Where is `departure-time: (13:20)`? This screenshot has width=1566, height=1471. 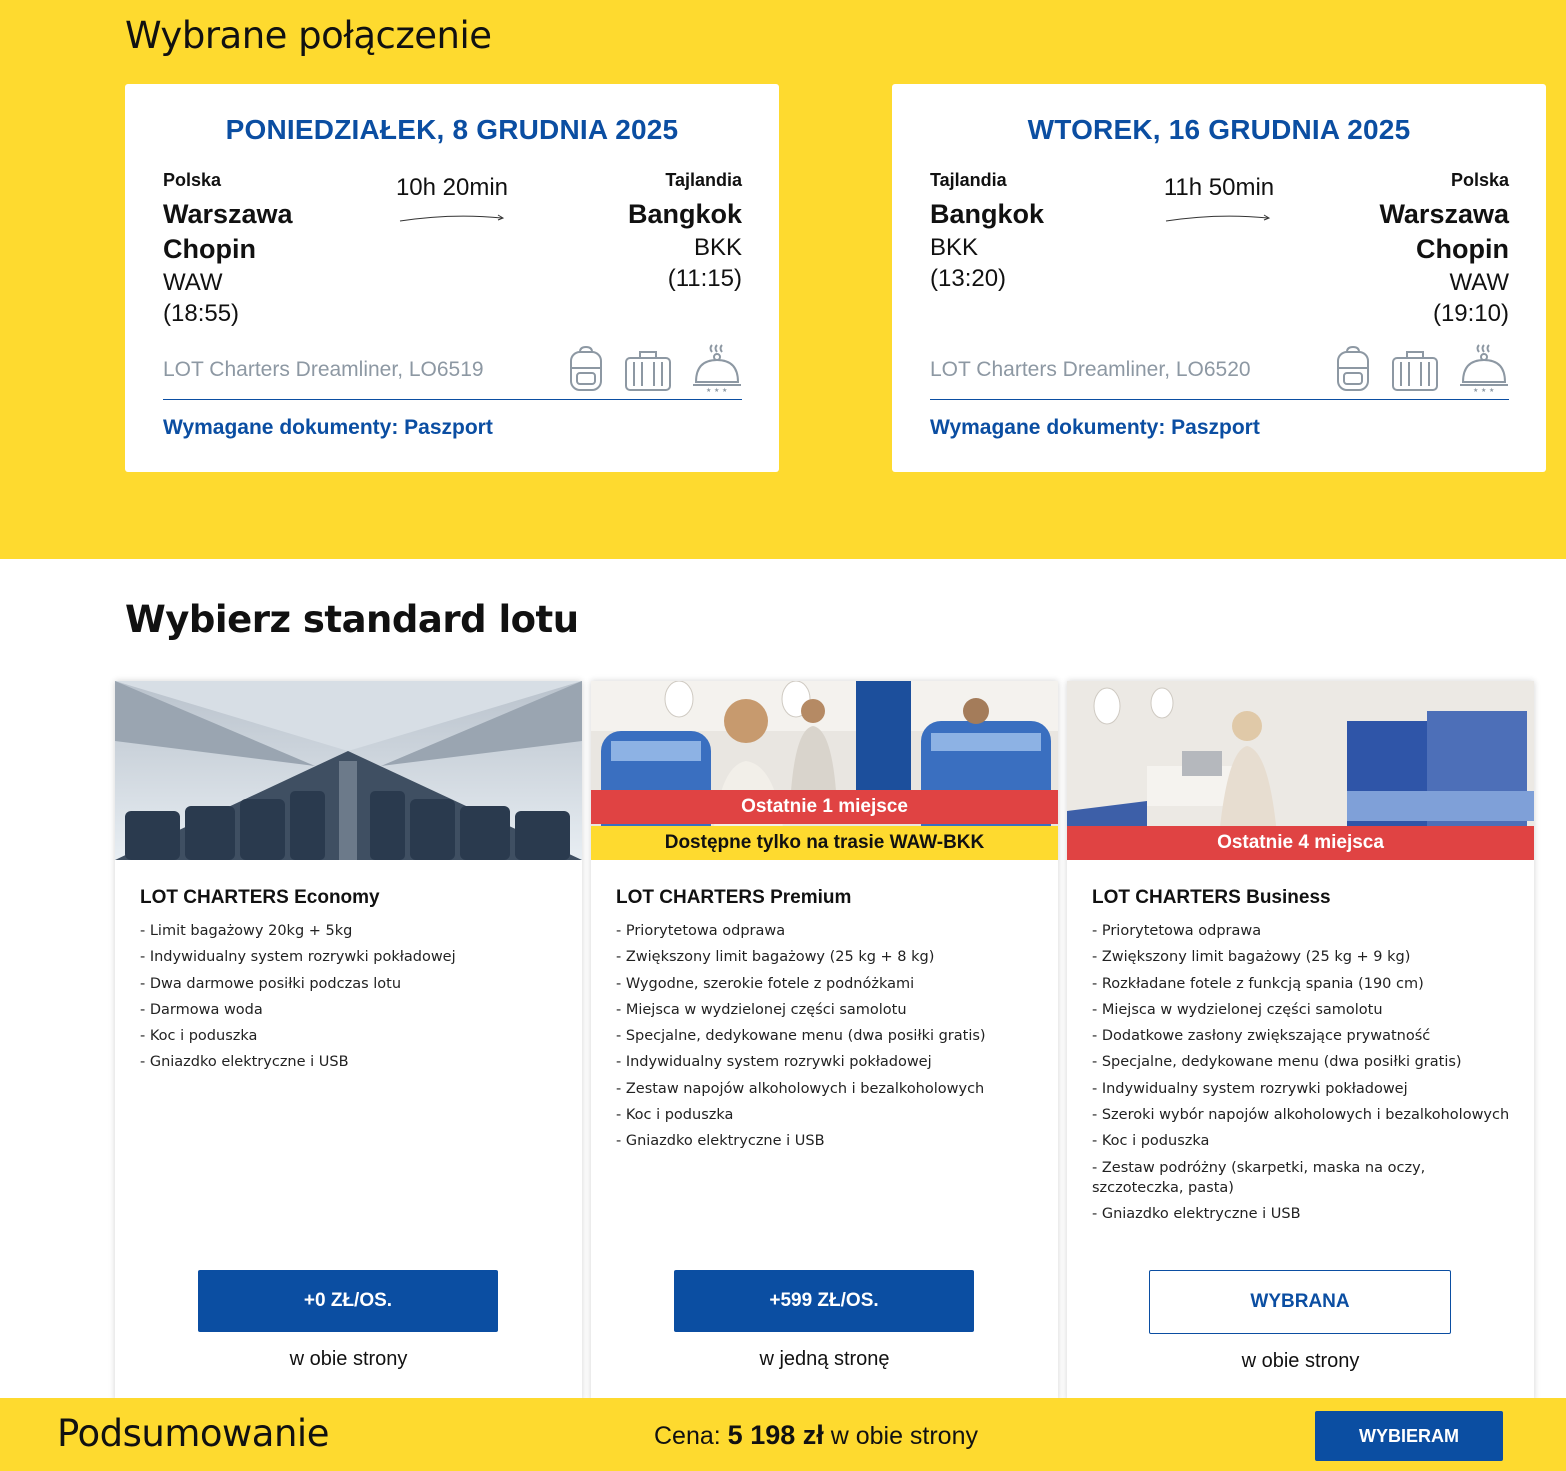 departure-time: (13:20) is located at coordinates (968, 278).